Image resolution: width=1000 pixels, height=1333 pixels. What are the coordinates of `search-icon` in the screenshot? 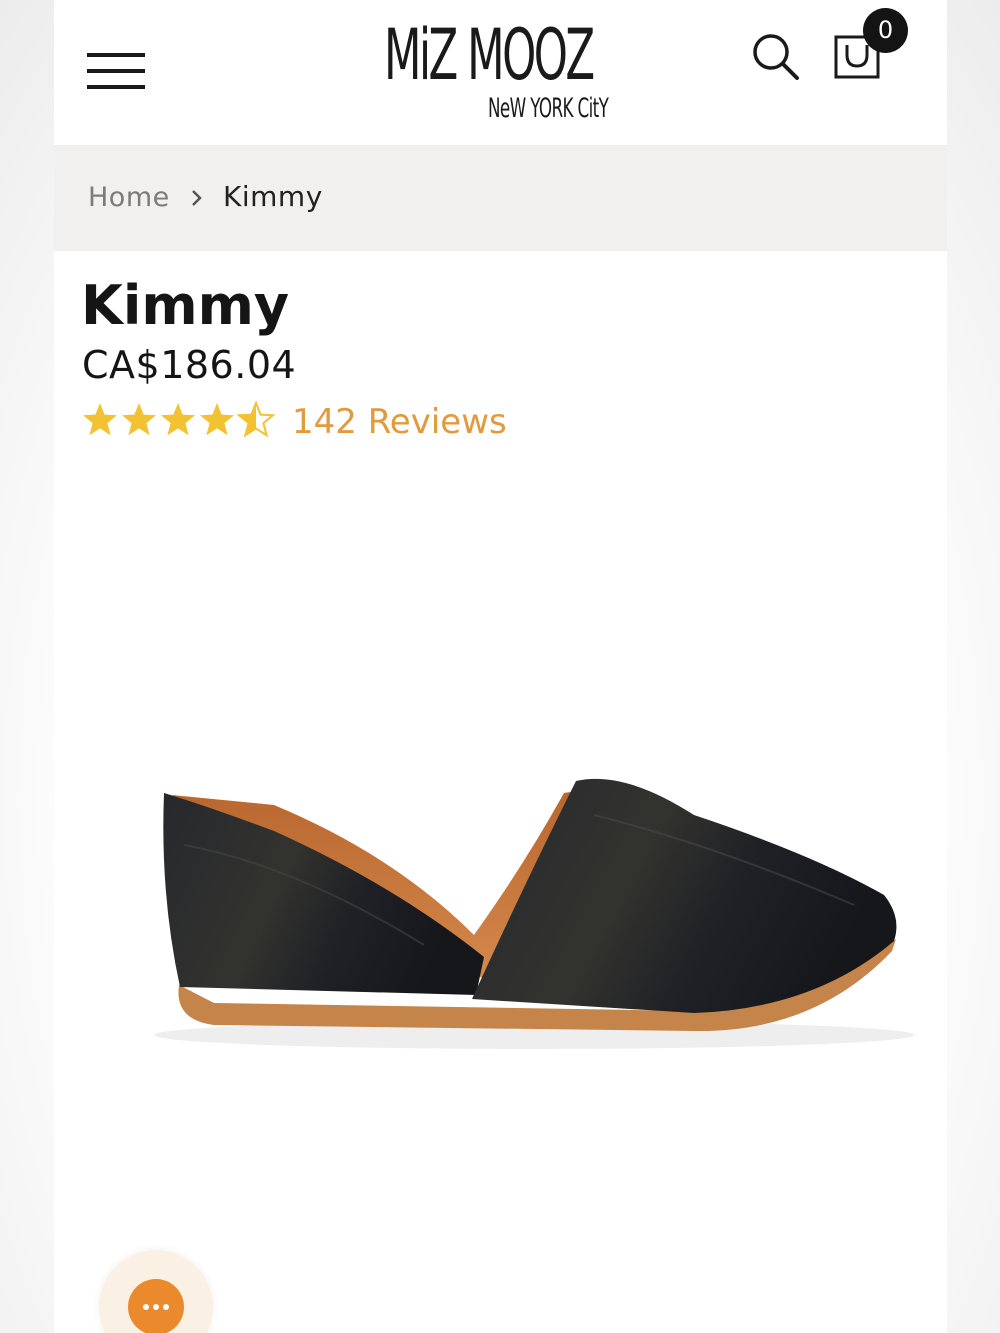 It's located at (776, 57).